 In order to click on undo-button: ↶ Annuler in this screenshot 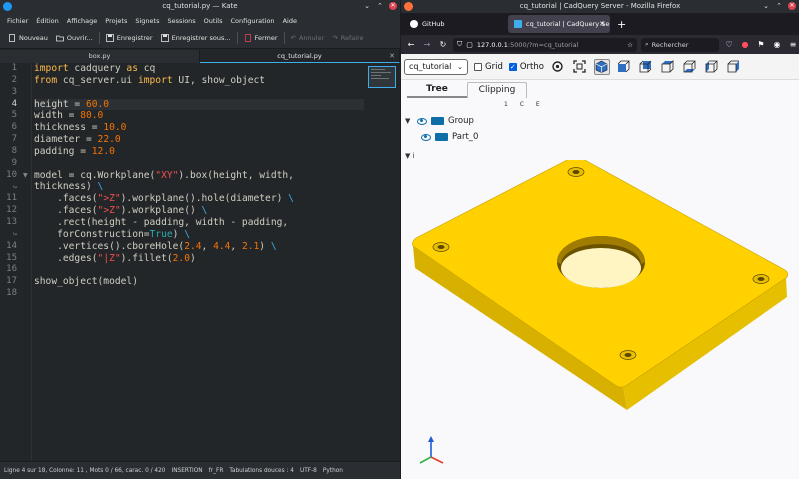, I will do `click(308, 38)`.